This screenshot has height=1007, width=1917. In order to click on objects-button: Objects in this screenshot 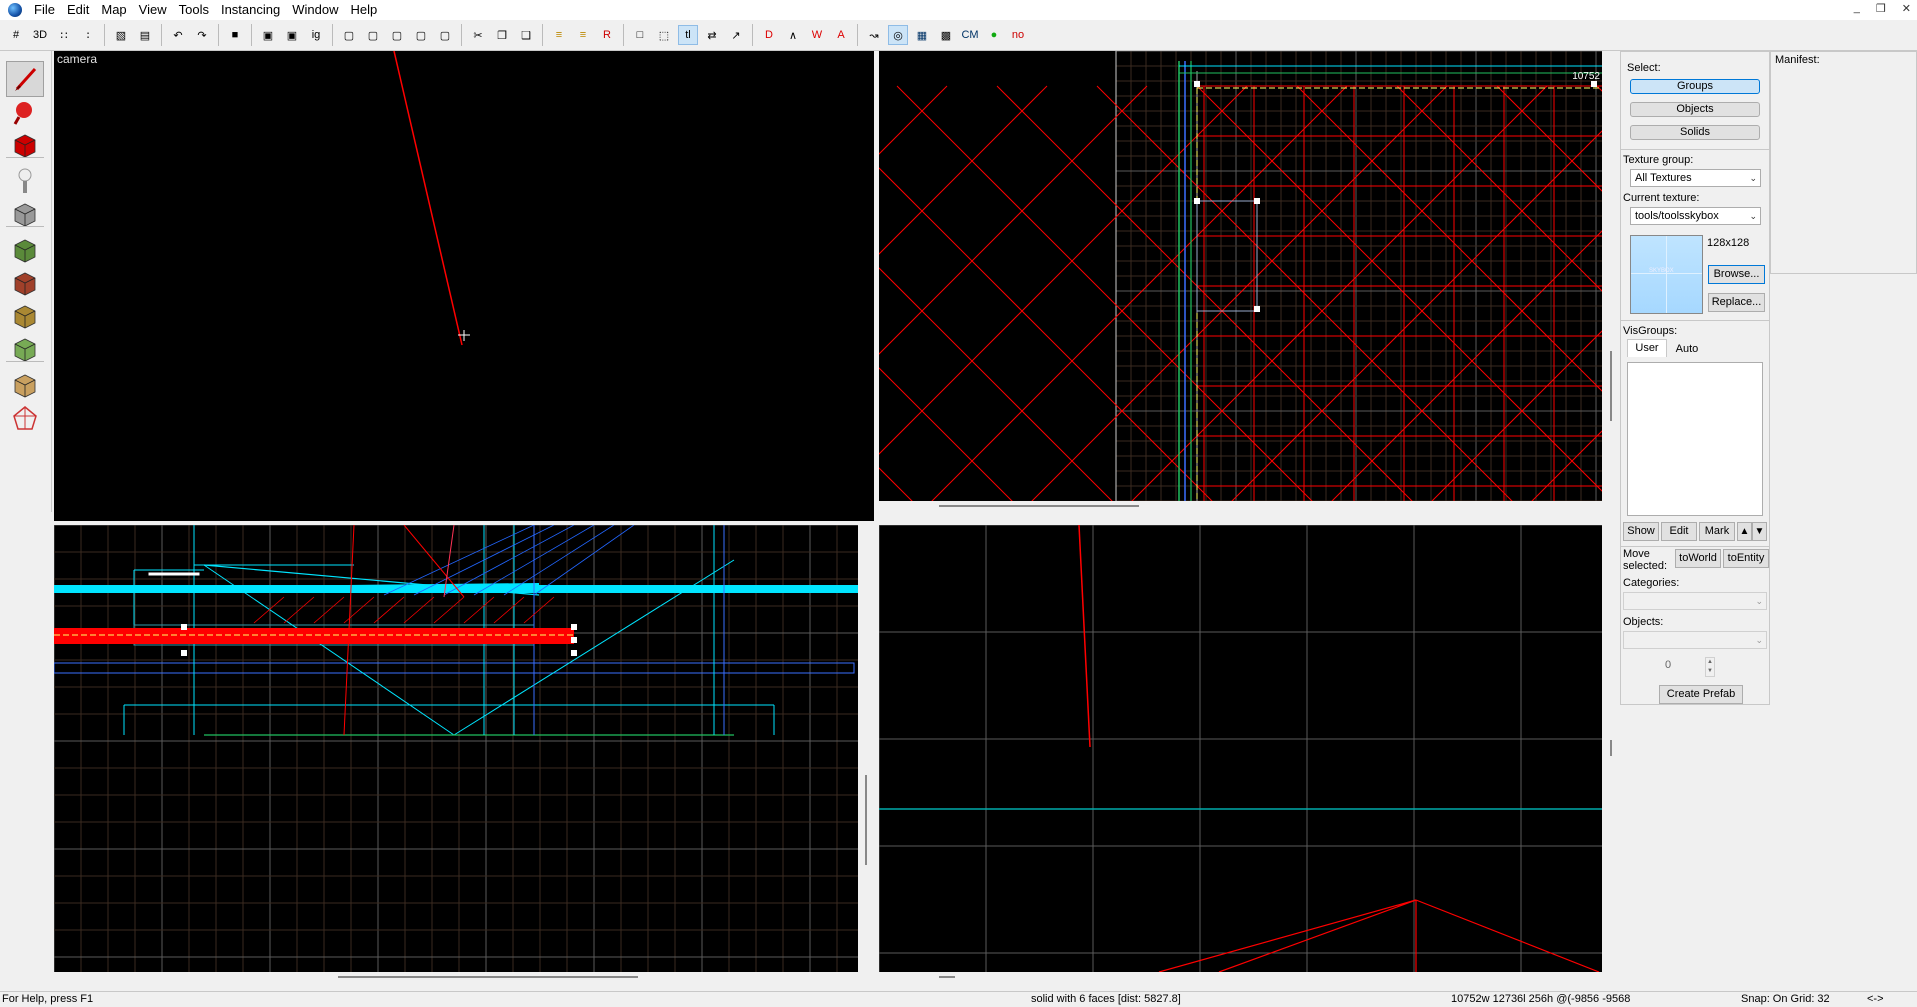, I will do `click(1695, 109)`.